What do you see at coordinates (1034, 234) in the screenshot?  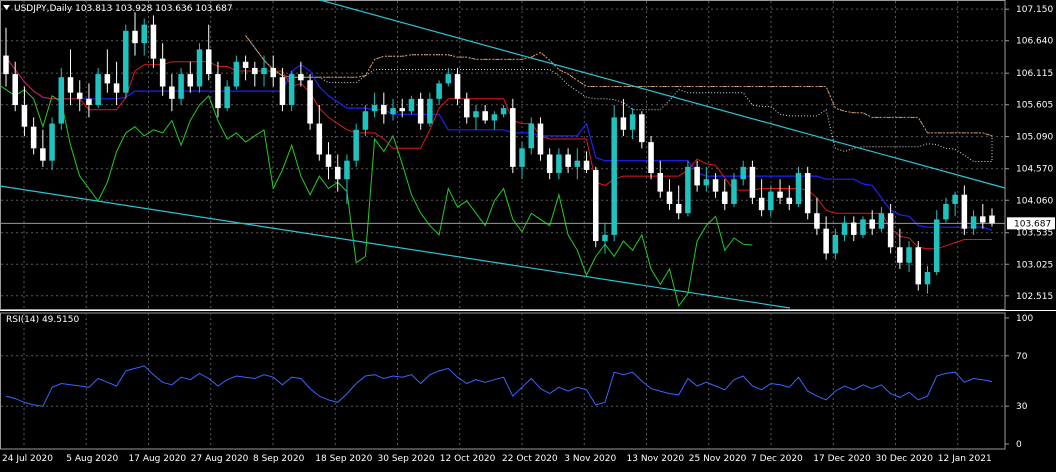 I see `y-tick-label: 103.535` at bounding box center [1034, 234].